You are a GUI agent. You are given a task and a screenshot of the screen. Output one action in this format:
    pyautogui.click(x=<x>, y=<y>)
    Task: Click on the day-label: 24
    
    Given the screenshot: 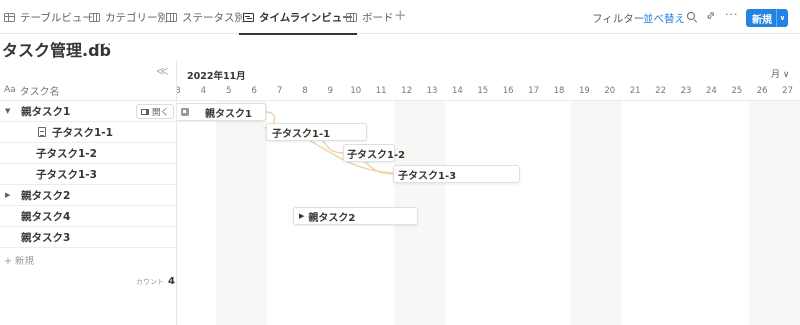 What is the action you would take?
    pyautogui.click(x=711, y=91)
    